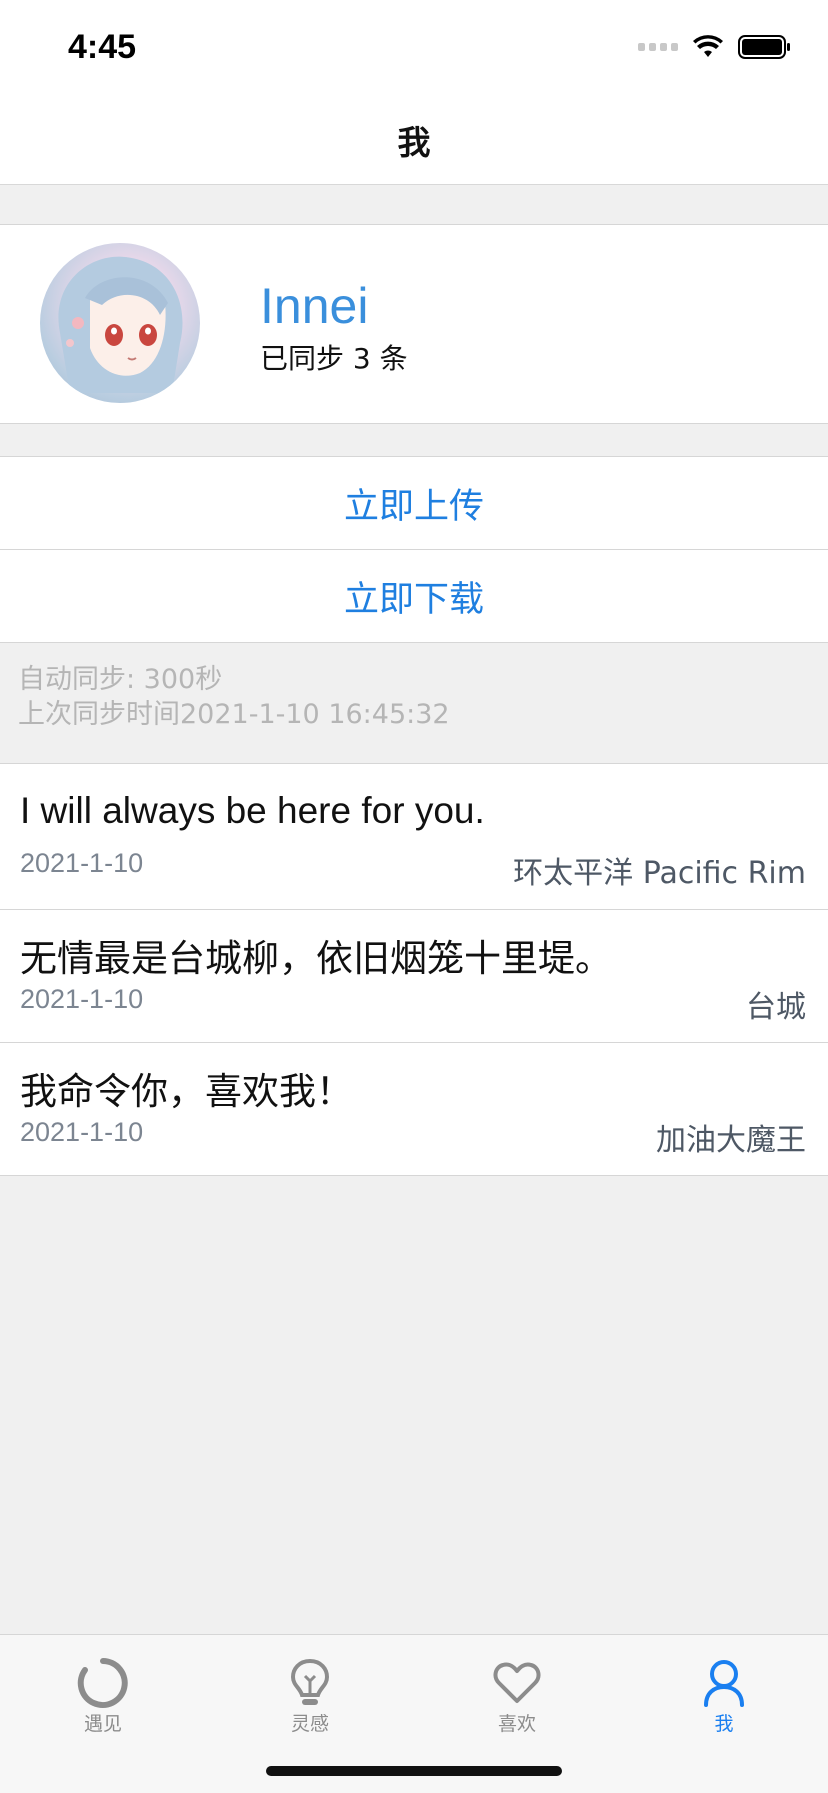  I want to click on cellular-signal-icon, so click(658, 47).